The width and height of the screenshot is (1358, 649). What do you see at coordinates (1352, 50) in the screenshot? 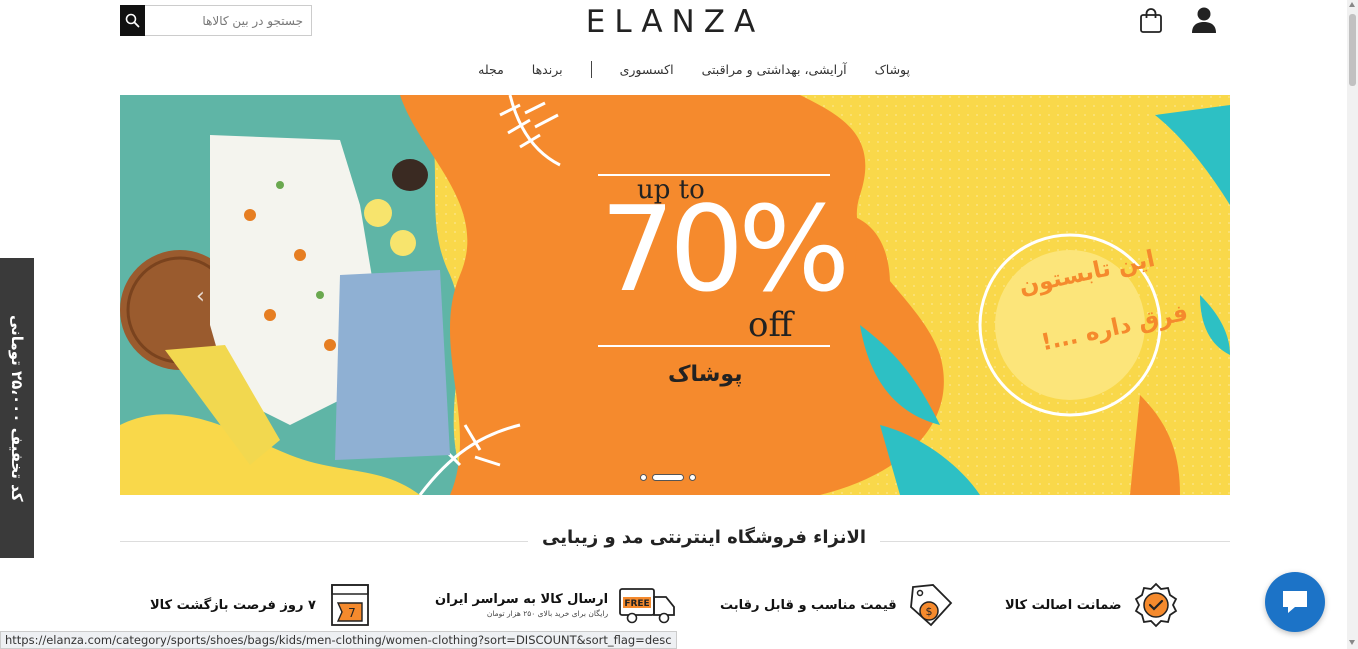
I see `scroll-thumb` at bounding box center [1352, 50].